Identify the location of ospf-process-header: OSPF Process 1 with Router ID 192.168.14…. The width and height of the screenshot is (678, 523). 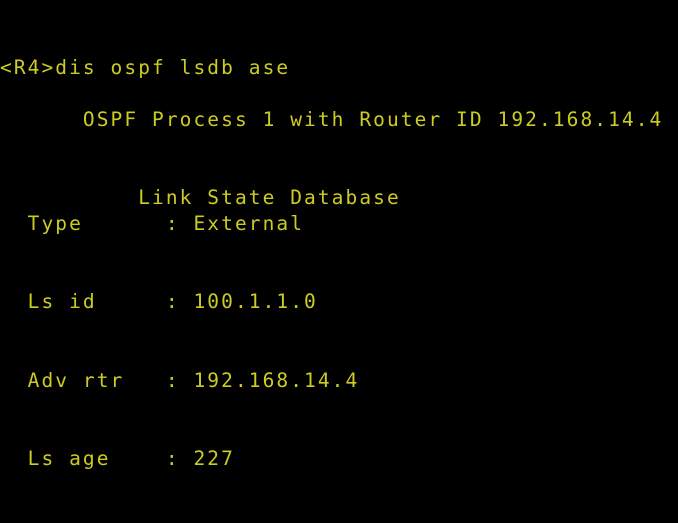
(332, 120).